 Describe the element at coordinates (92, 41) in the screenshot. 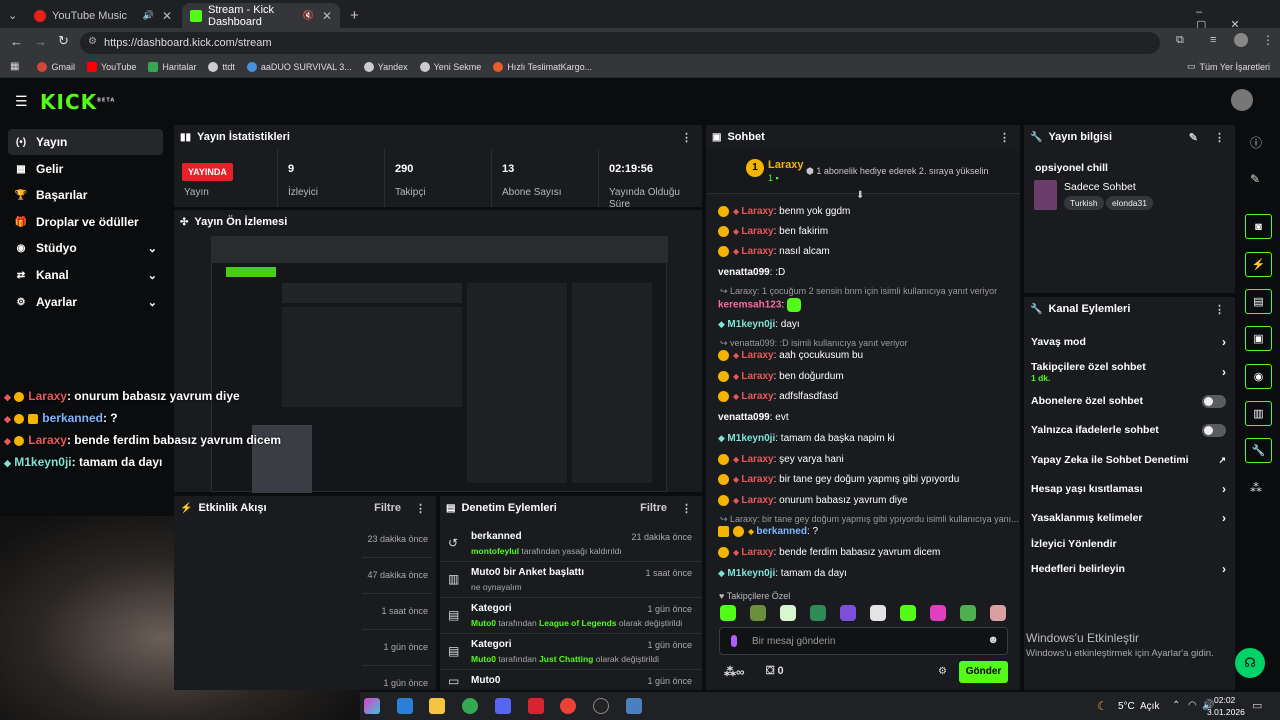

I see `site-info-icon: ⚙` at that location.